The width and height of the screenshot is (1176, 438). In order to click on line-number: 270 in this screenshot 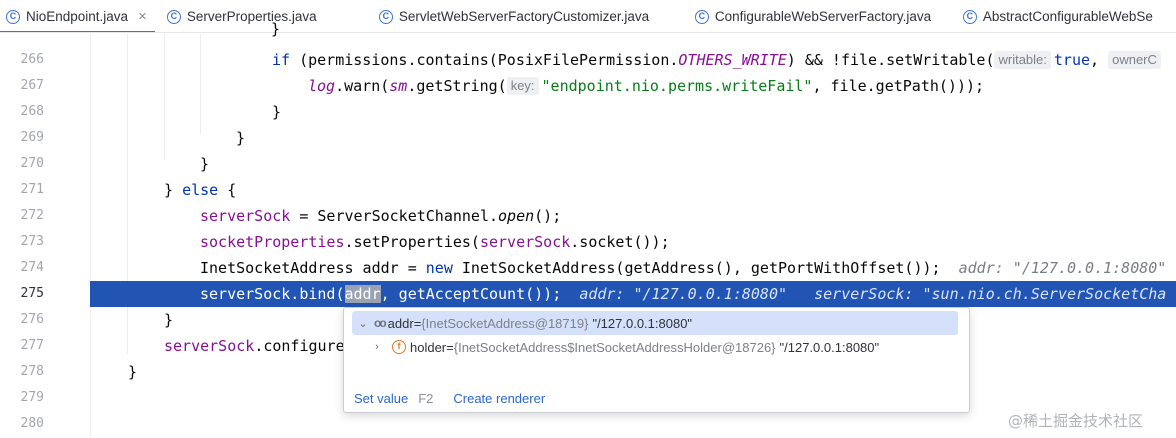, I will do `click(32, 163)`.